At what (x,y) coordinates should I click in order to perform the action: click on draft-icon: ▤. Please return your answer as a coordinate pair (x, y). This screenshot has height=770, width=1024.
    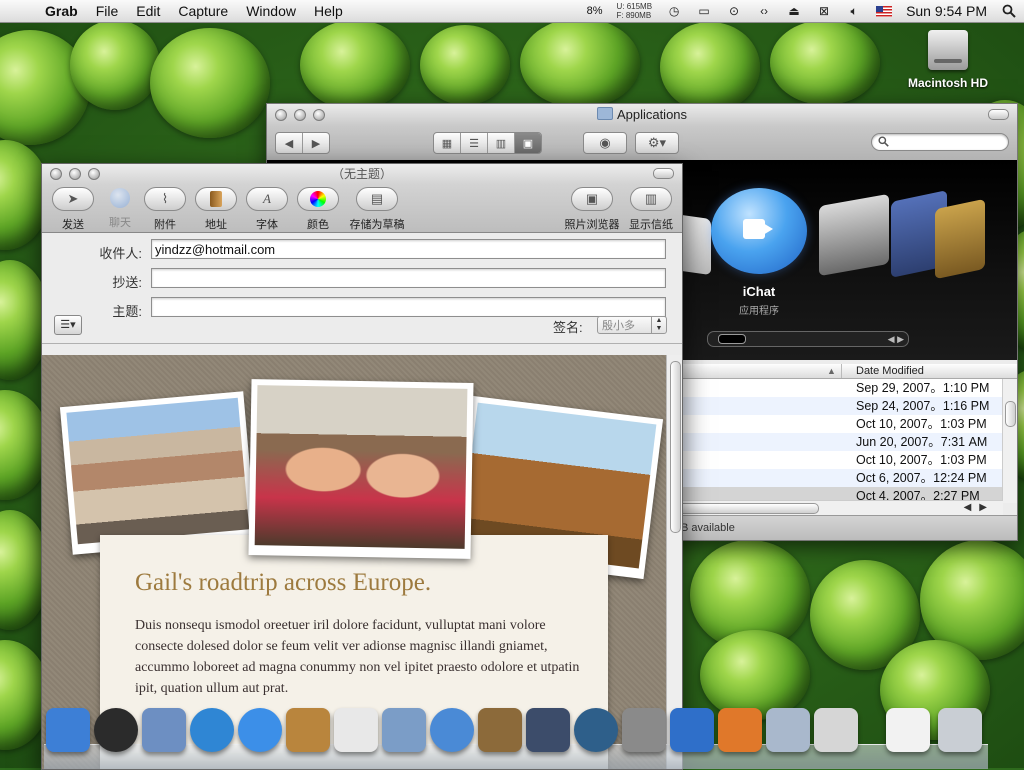
    Looking at the image, I should click on (377, 199).